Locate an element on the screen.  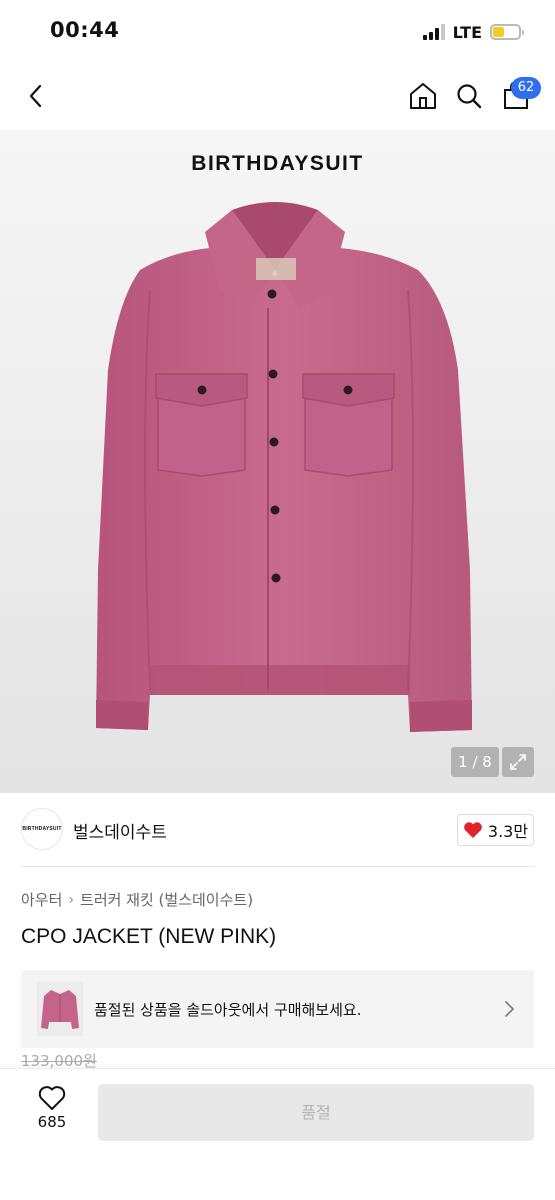
brand-like-count: 3.3만 is located at coordinates (508, 831).